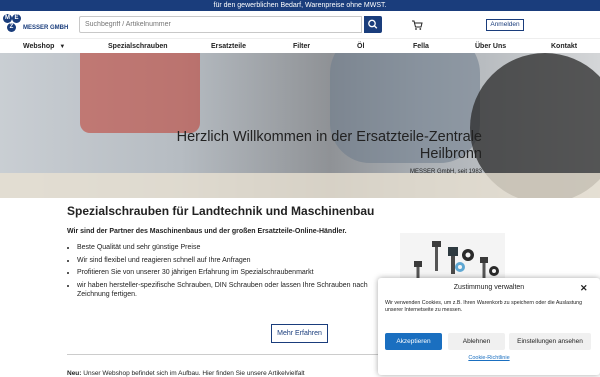 This screenshot has width=600, height=377. I want to click on nav-item-fella: Fella, so click(421, 46).